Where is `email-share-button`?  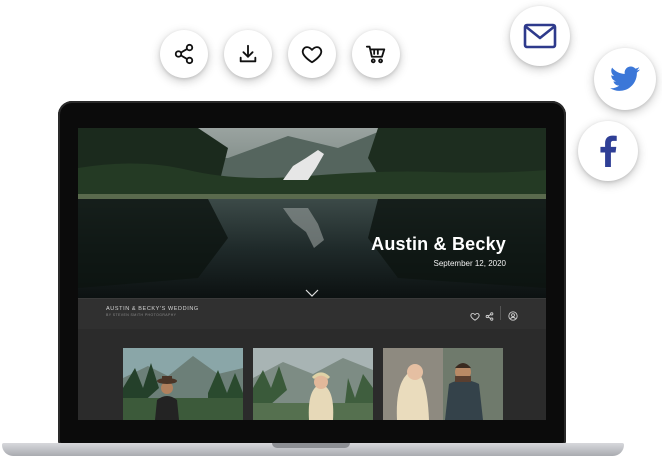 email-share-button is located at coordinates (540, 36).